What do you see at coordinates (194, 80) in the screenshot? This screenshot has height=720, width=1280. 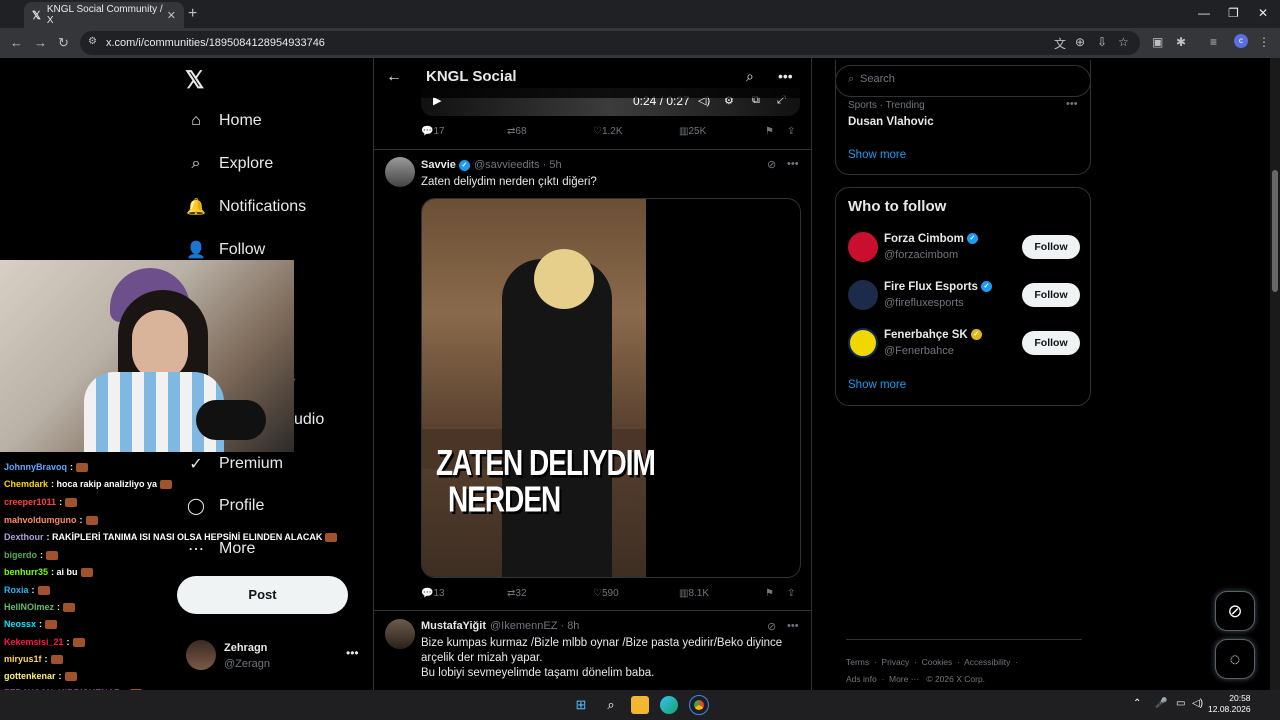 I see `x-home-logo-icon: 𝕏` at bounding box center [194, 80].